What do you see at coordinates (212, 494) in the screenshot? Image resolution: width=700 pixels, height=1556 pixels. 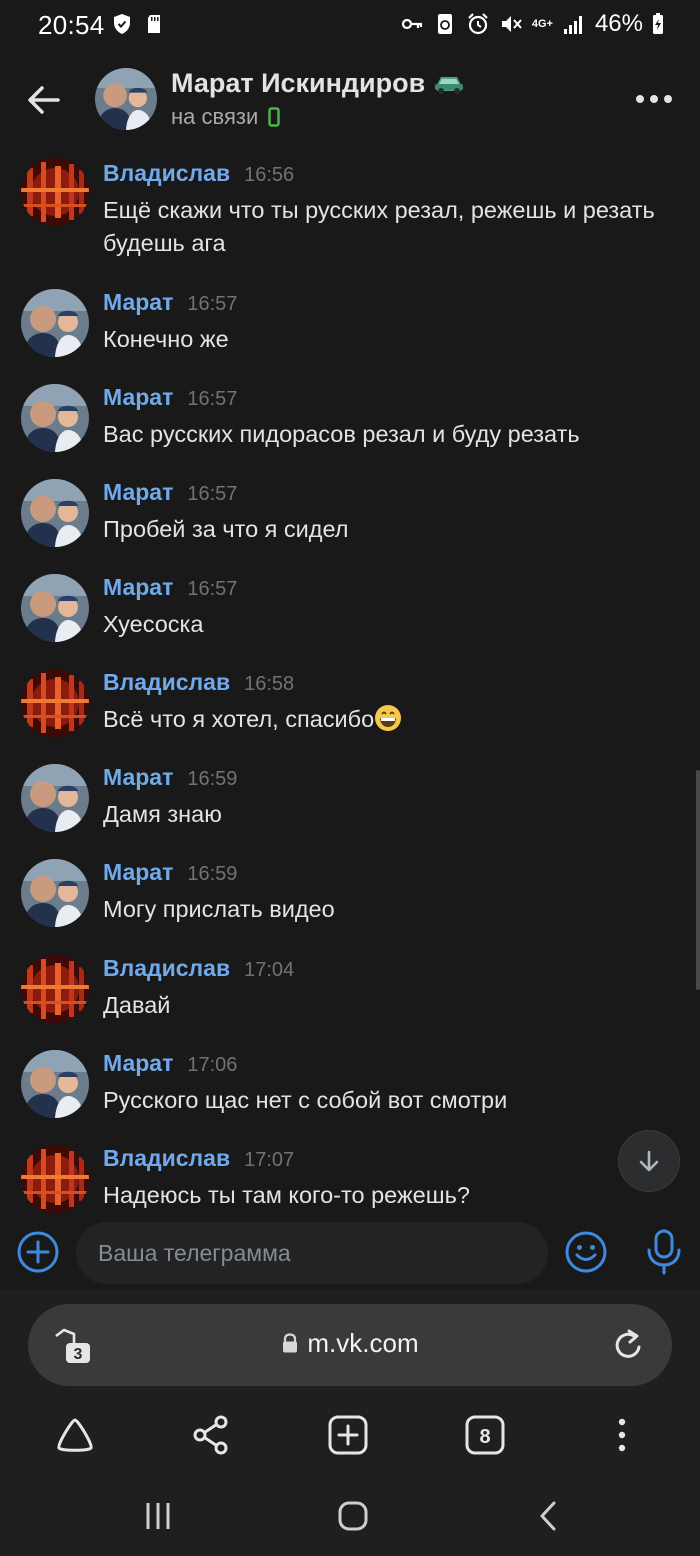 I see `message-time: 16:57` at bounding box center [212, 494].